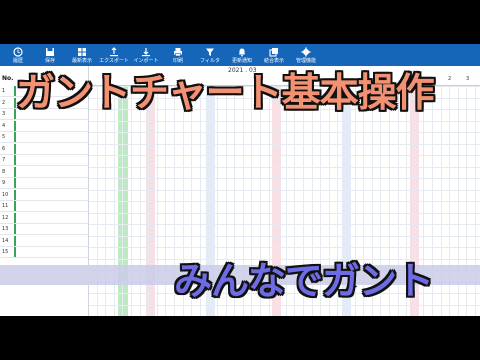 The height and width of the screenshot is (360, 480). What do you see at coordinates (4, 148) in the screenshot?
I see `row-number: 6` at bounding box center [4, 148].